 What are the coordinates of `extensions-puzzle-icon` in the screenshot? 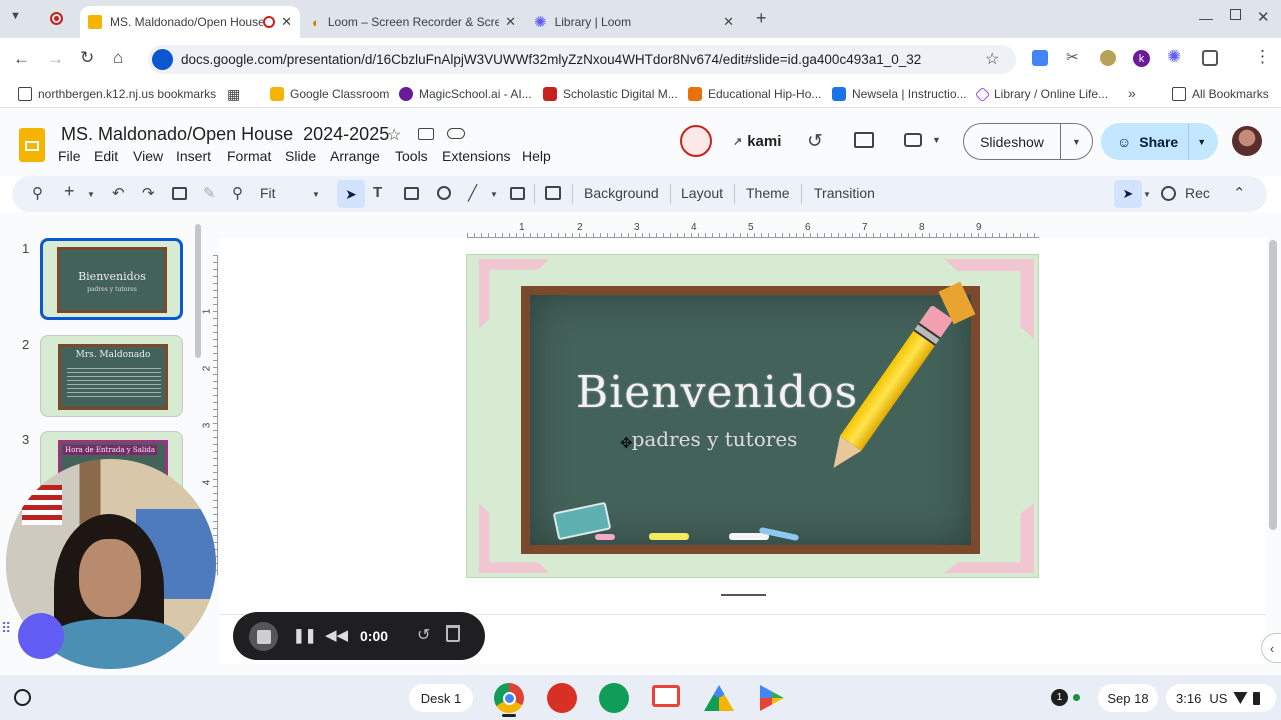 It's located at (1210, 58).